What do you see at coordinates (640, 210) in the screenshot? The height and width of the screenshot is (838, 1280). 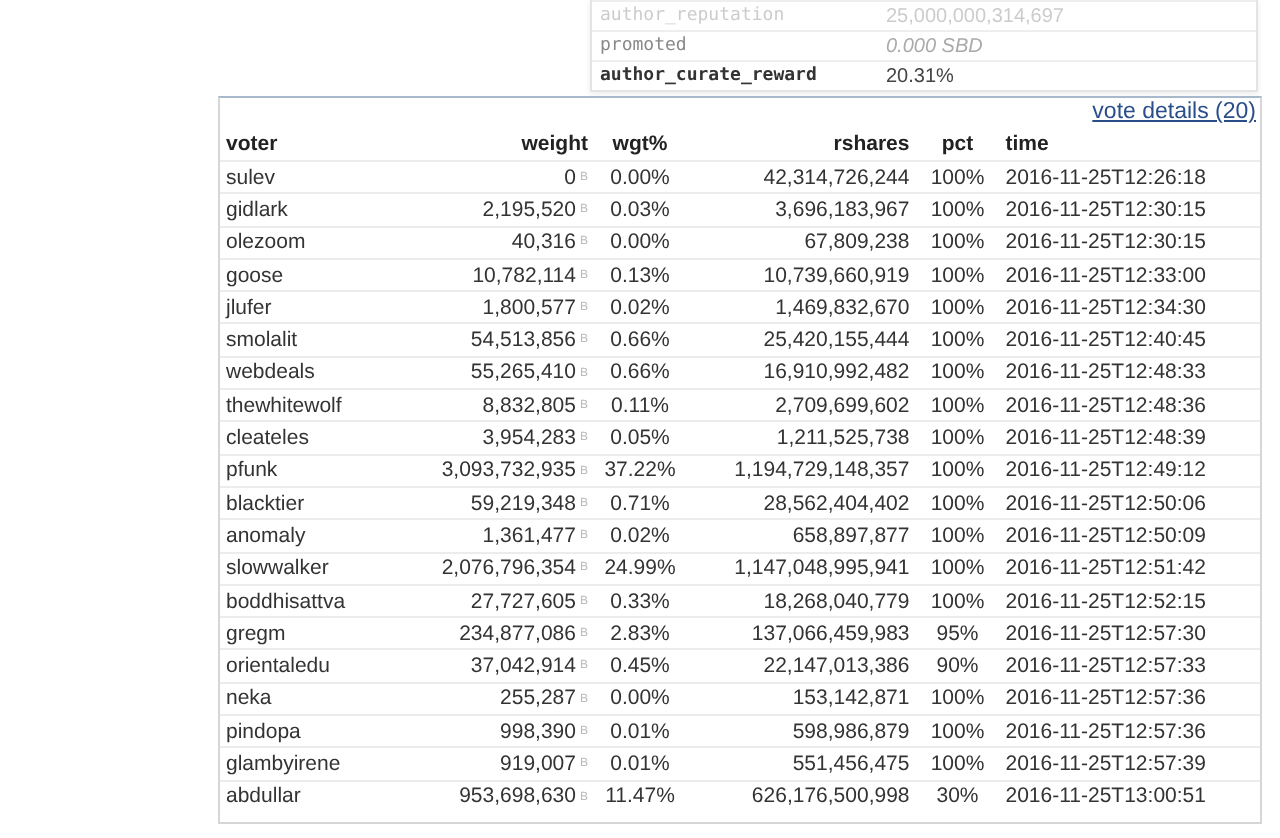 I see `weight-percent-cell: 0.03%` at bounding box center [640, 210].